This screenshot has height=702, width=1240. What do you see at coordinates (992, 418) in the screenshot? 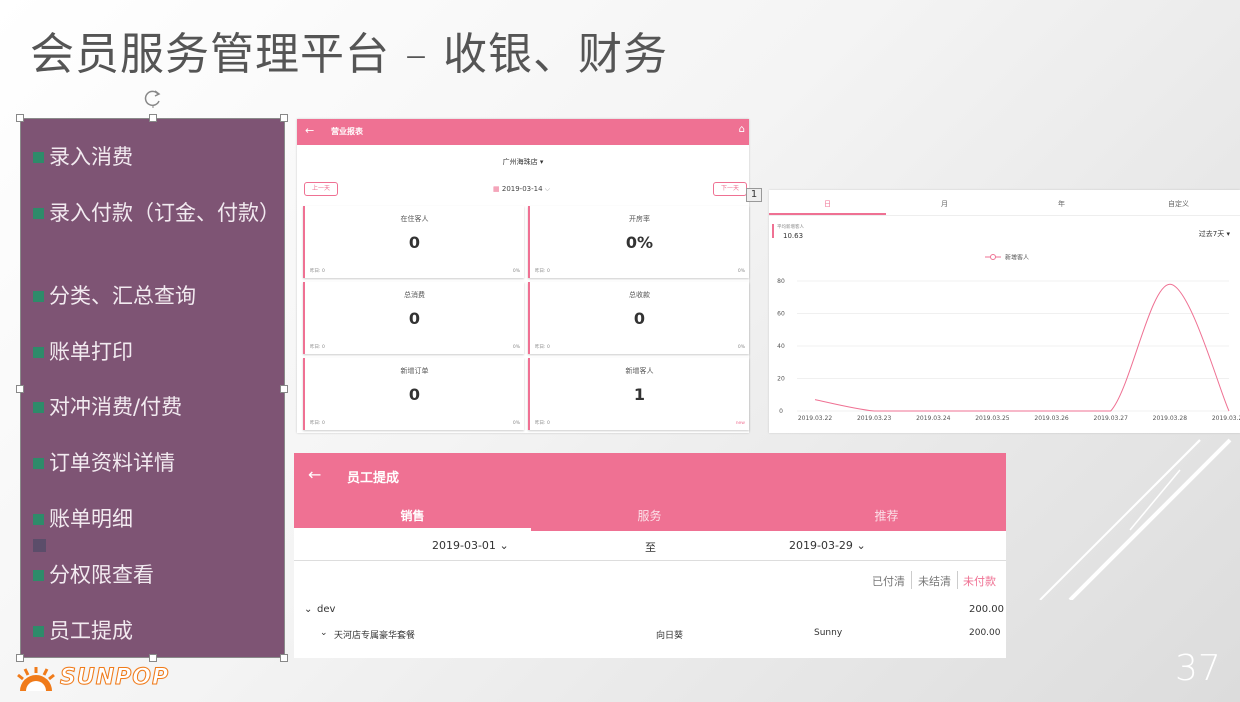
I see `x-tick-label: 2019.03.25` at bounding box center [992, 418].